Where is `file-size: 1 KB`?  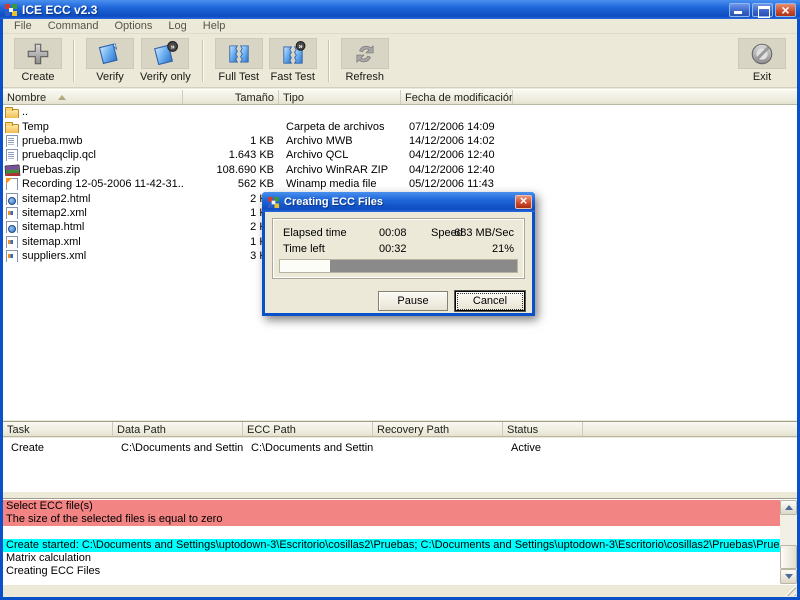 file-size: 1 KB is located at coordinates (262, 140).